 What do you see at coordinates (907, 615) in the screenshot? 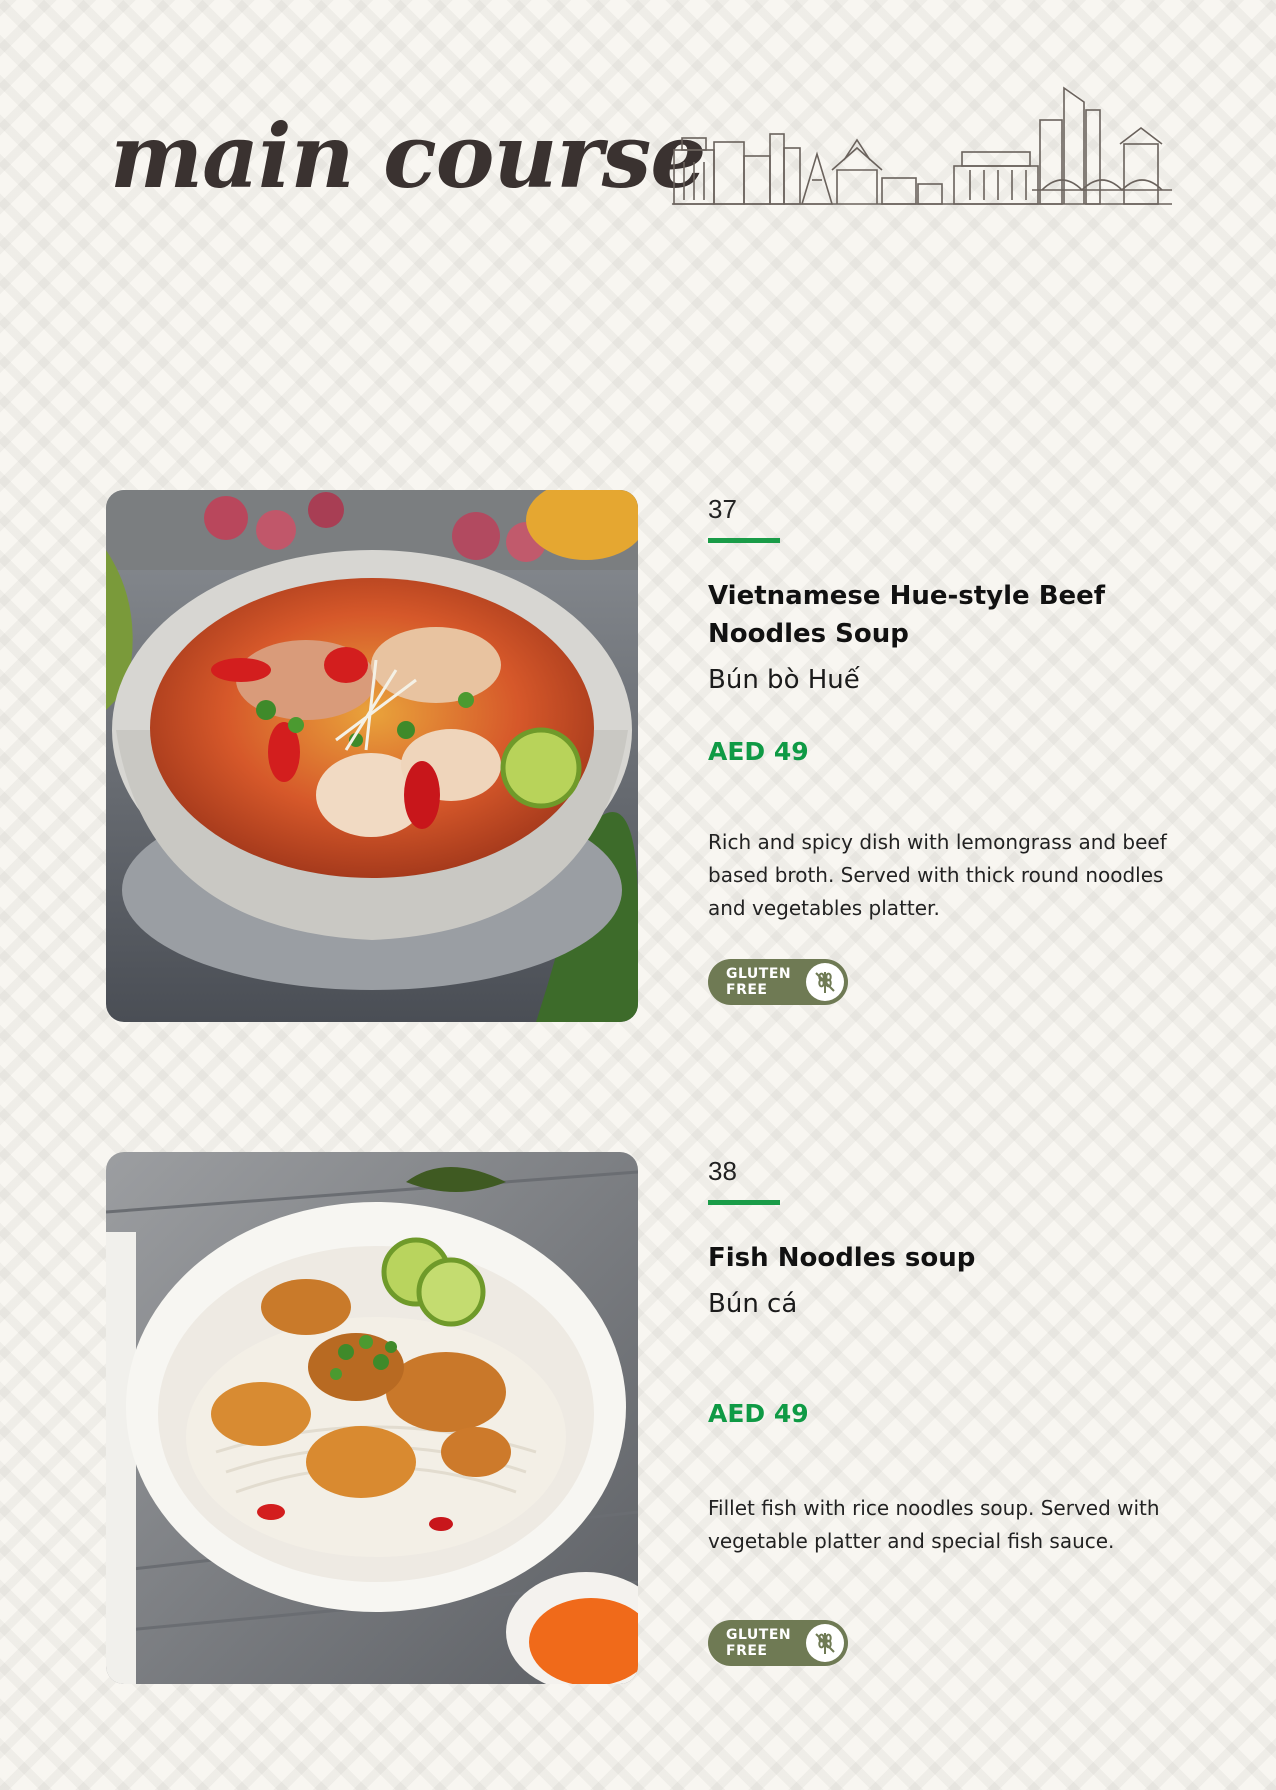
I see `dish-name: Vietnamese Hue-style Beef Noodles Soup` at bounding box center [907, 615].